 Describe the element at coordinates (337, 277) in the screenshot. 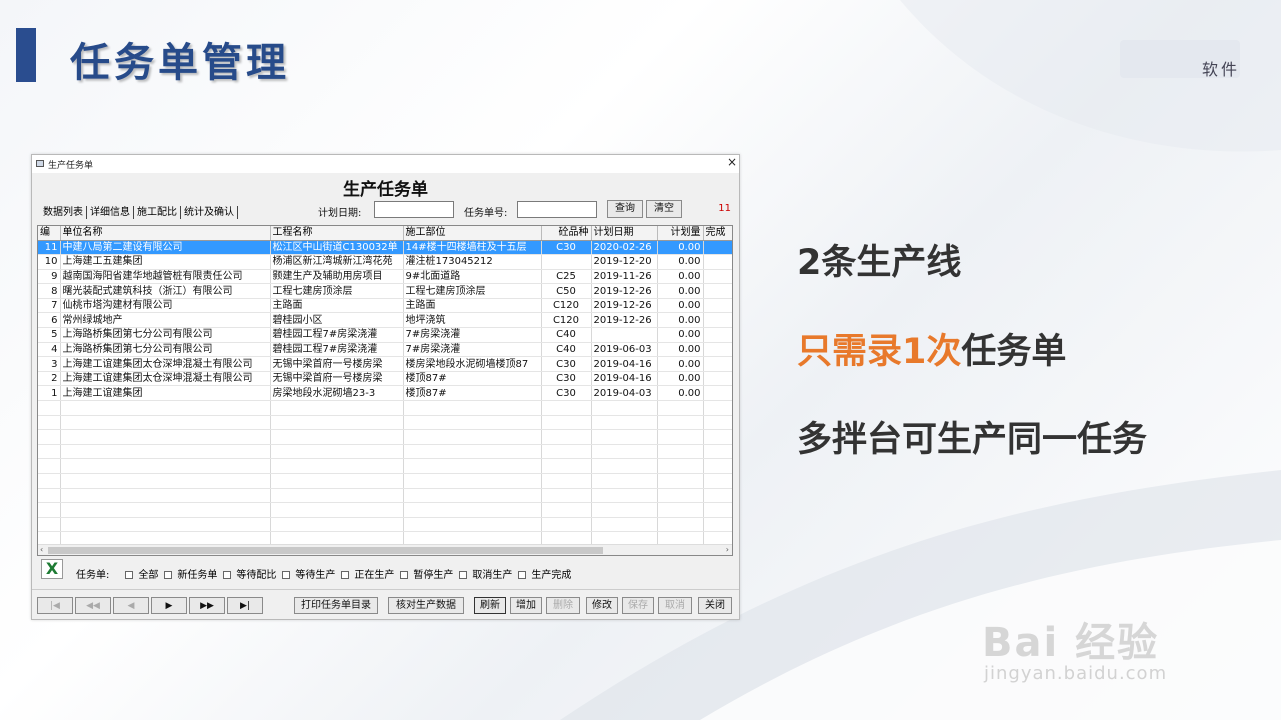

I see `table-cell: 颢建生产及辅助用房项目` at that location.